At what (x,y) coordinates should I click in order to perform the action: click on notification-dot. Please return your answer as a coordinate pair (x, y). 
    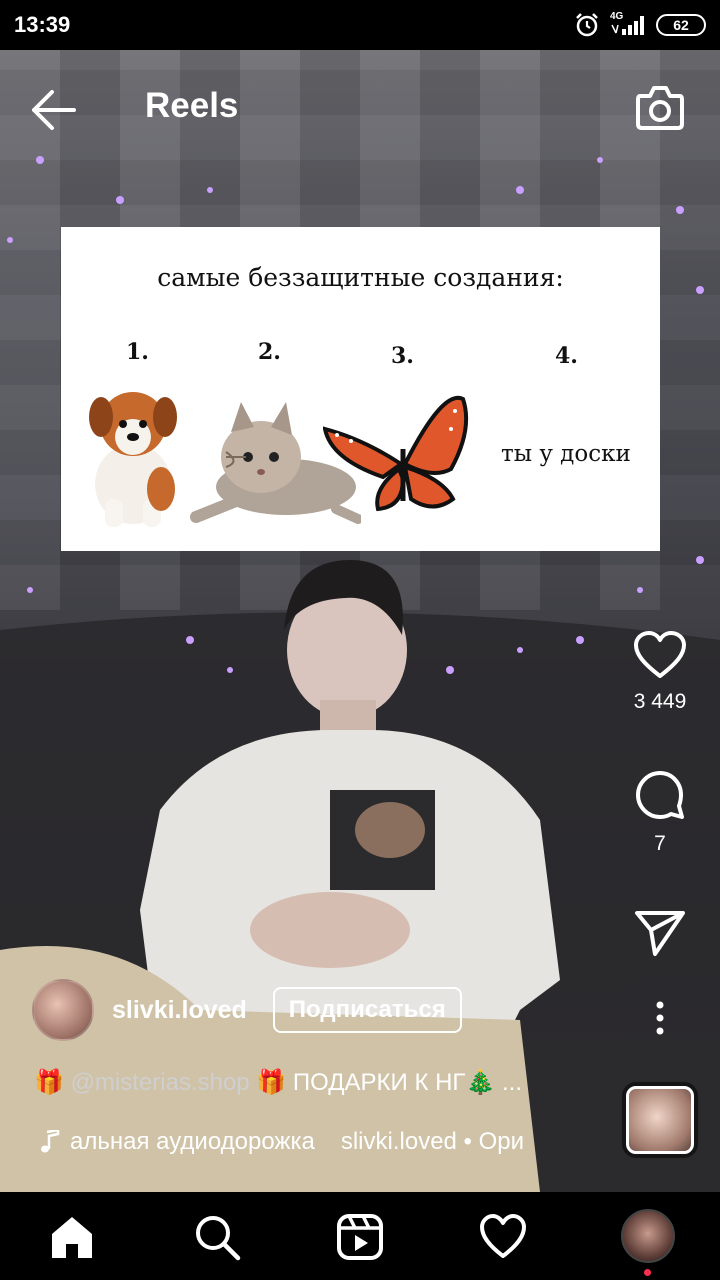
    Looking at the image, I should click on (647, 1272).